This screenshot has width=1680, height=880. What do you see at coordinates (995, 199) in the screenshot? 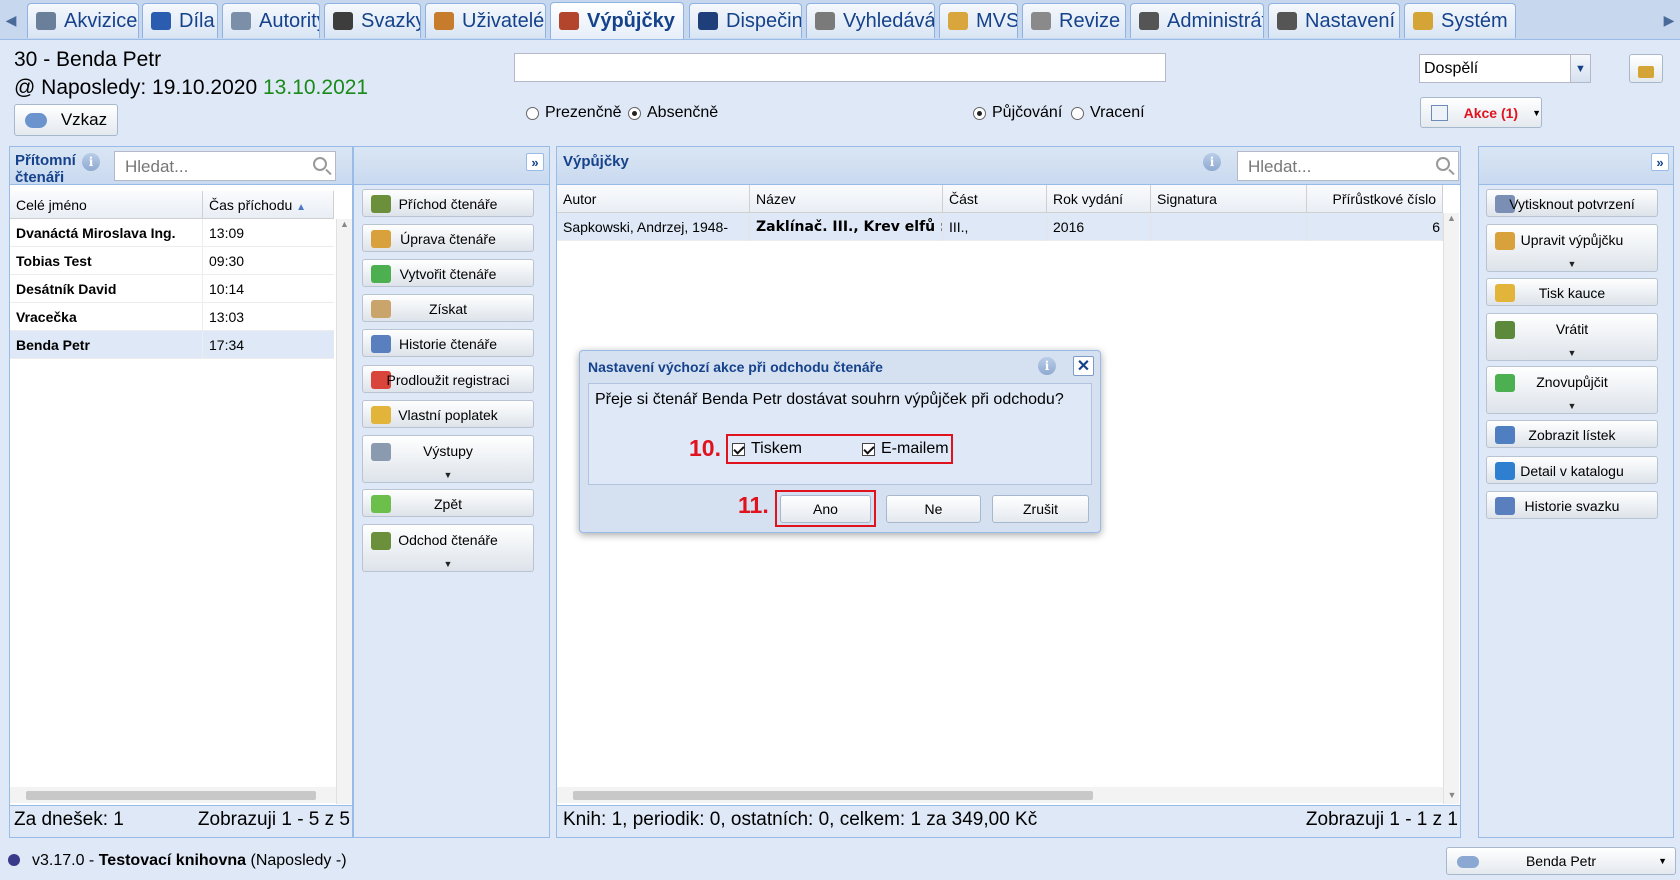
I see `column-part: Část` at bounding box center [995, 199].